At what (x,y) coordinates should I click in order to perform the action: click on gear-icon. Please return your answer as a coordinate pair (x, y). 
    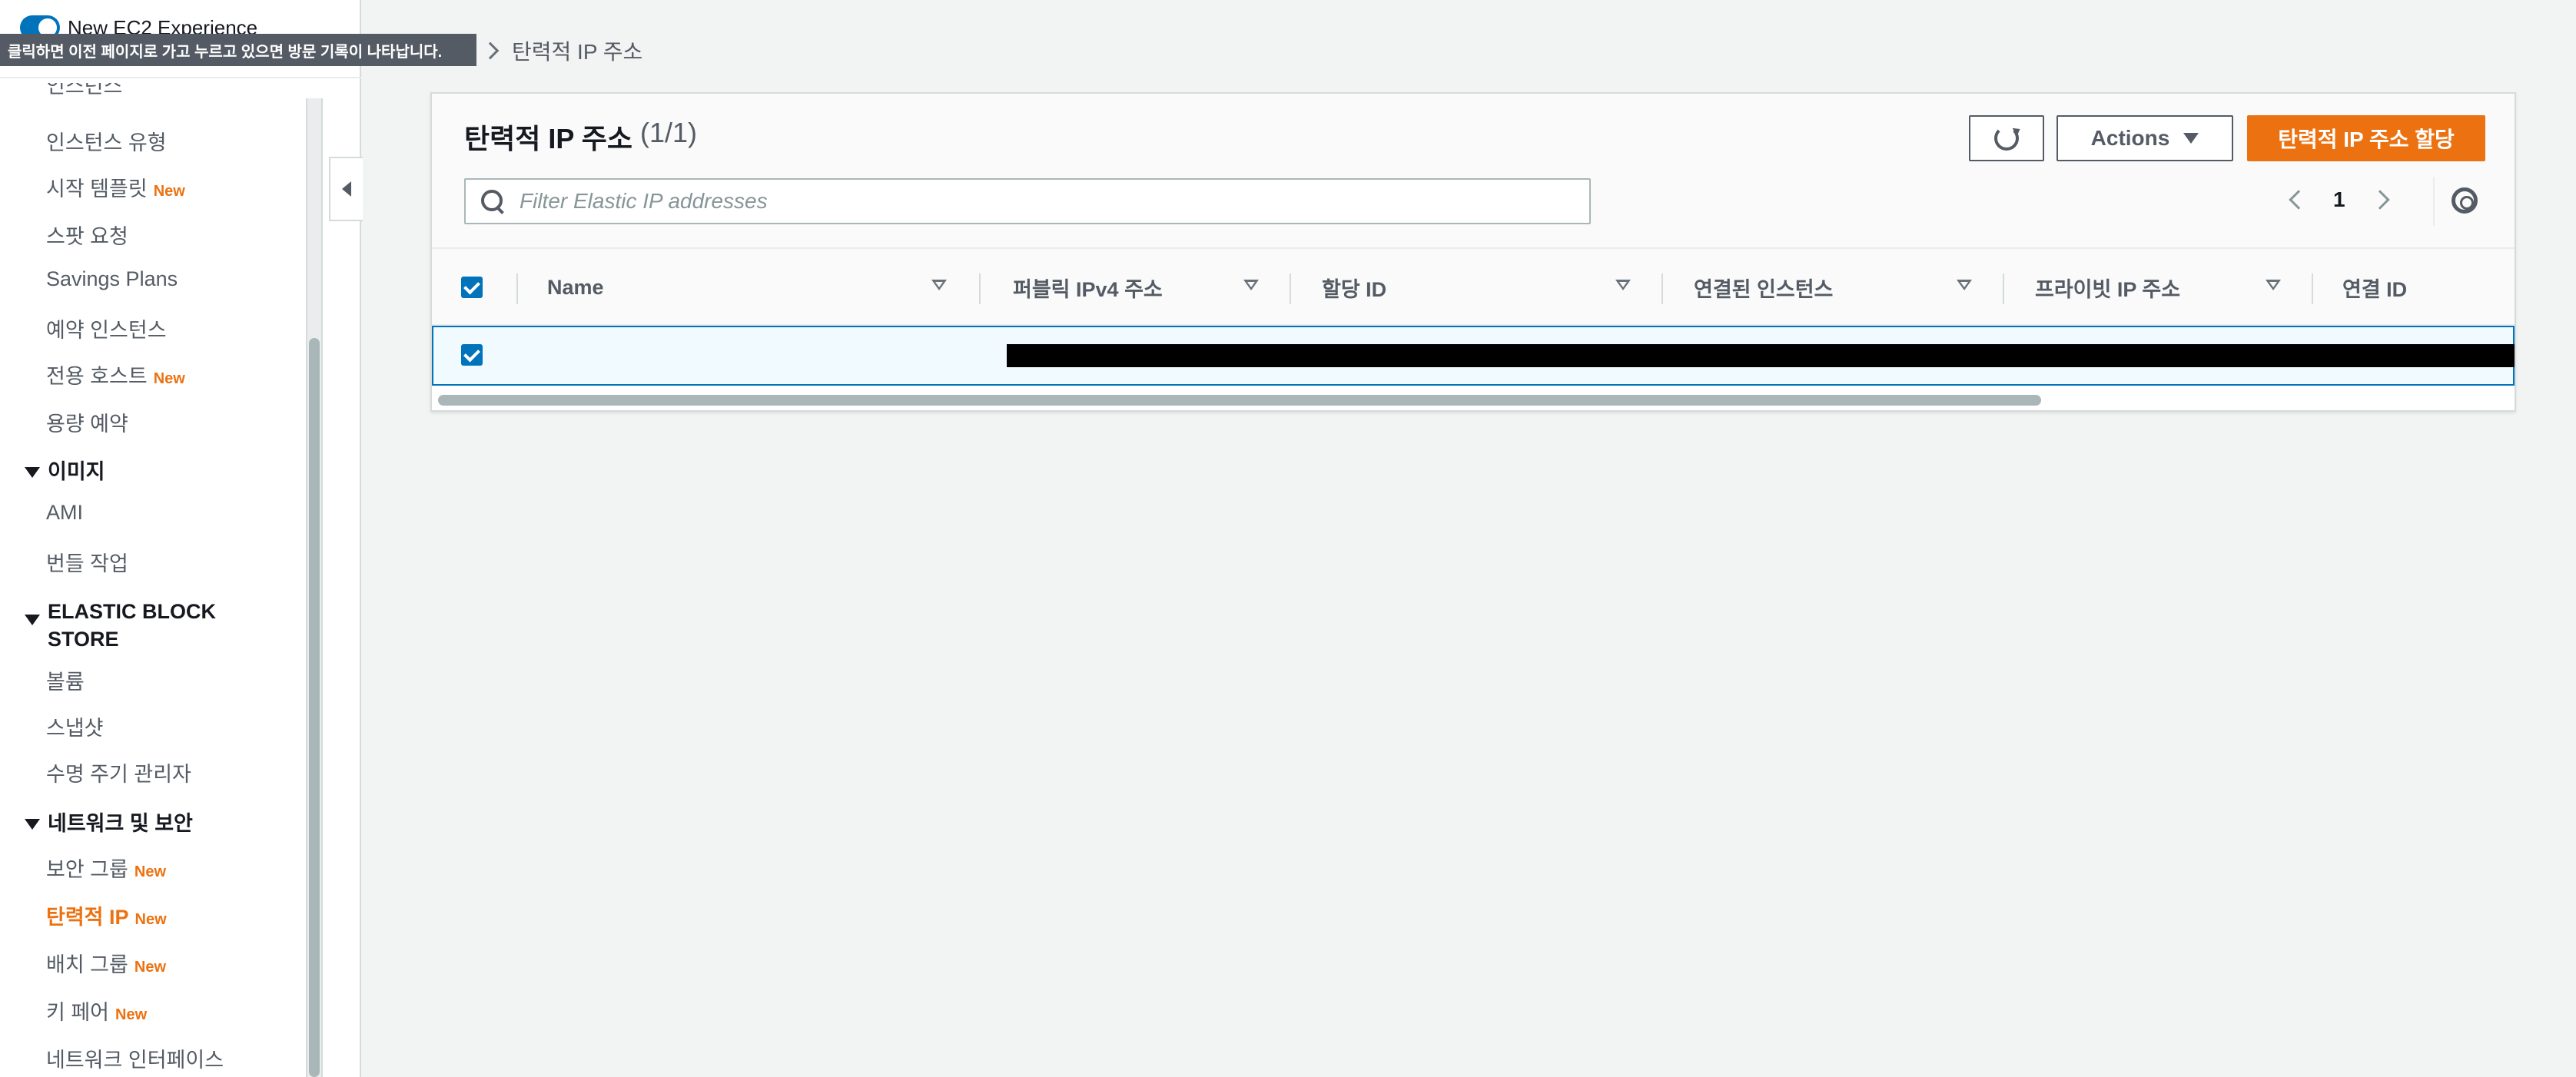
    Looking at the image, I should click on (2465, 200).